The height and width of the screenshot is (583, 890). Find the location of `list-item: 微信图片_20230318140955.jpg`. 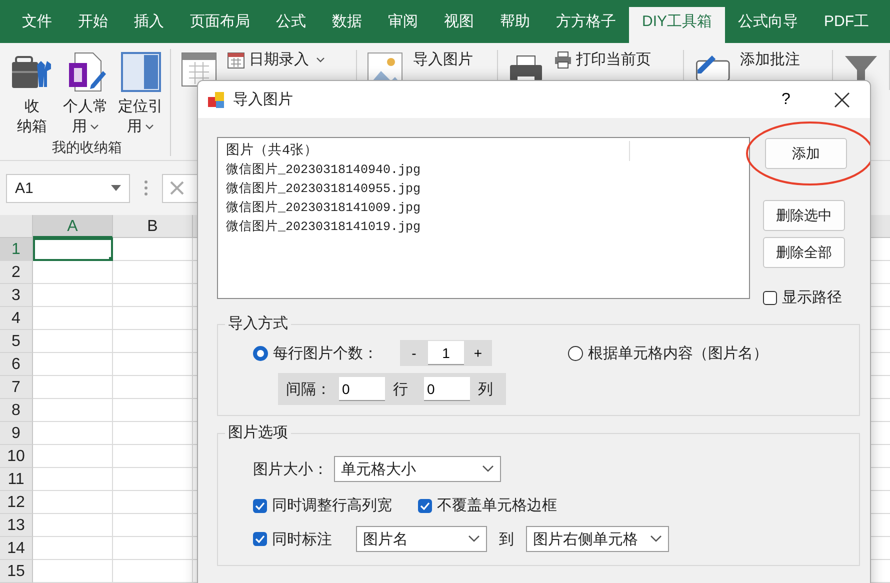

list-item: 微信图片_20230318140955.jpg is located at coordinates (483, 189).